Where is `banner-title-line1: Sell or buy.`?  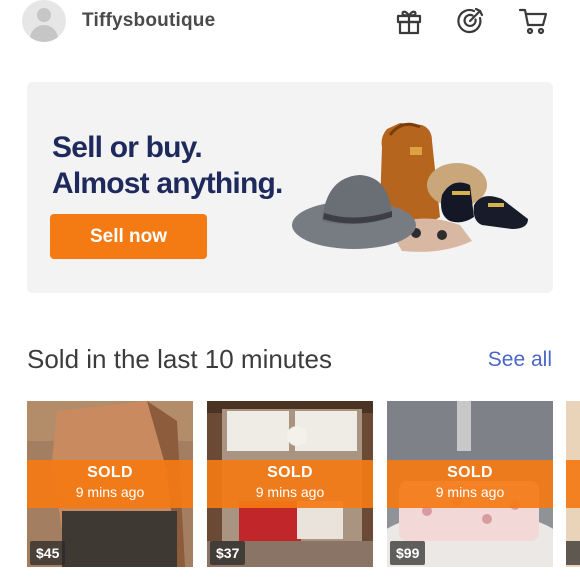
banner-title-line1: Sell or buy. is located at coordinates (127, 147).